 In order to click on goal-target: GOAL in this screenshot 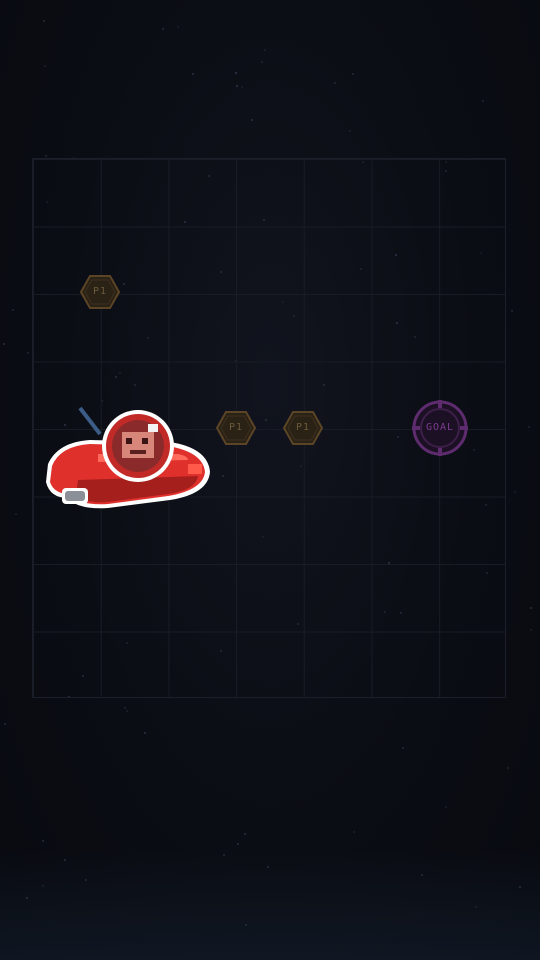, I will do `click(440, 428)`.